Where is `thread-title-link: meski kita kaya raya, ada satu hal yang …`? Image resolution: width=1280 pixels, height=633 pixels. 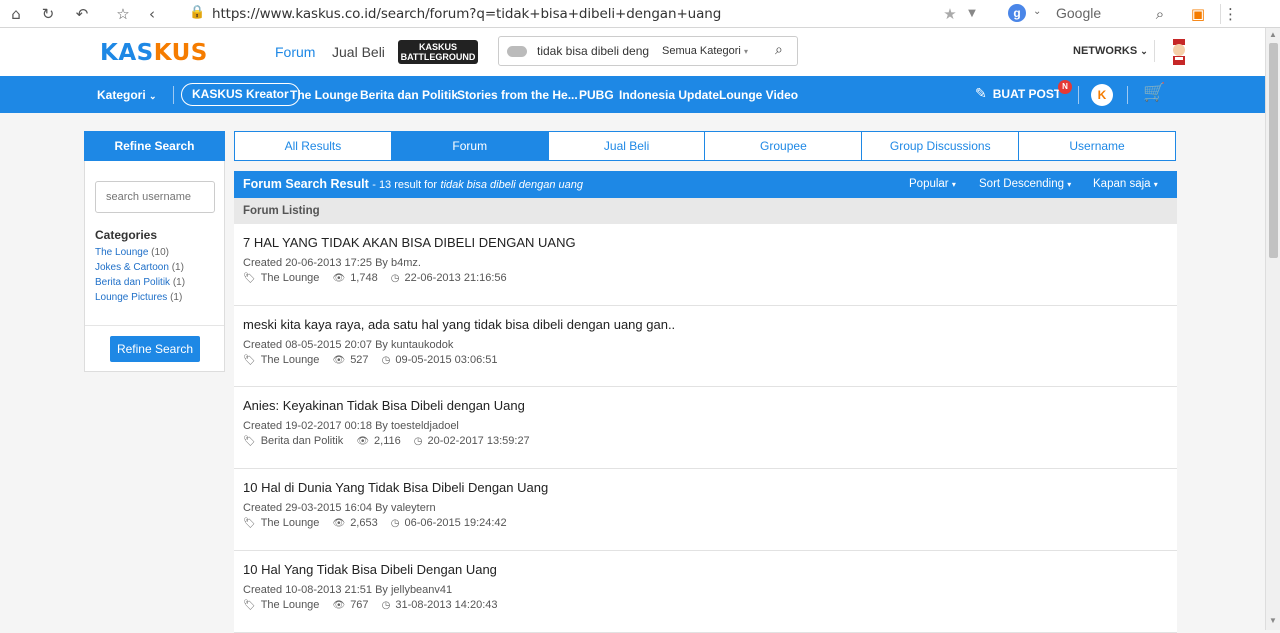
thread-title-link: meski kita kaya raya, ada satu hal yang … is located at coordinates (459, 324).